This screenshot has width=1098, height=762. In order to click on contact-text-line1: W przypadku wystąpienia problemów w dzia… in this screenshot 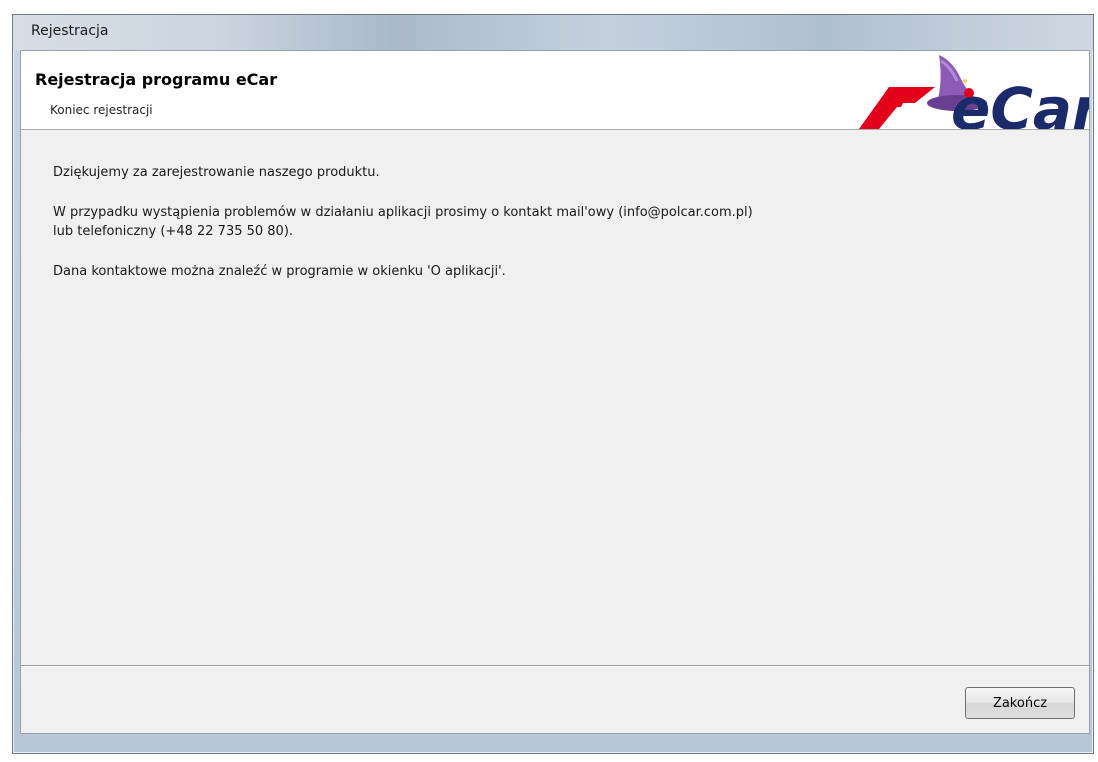, I will do `click(403, 212)`.